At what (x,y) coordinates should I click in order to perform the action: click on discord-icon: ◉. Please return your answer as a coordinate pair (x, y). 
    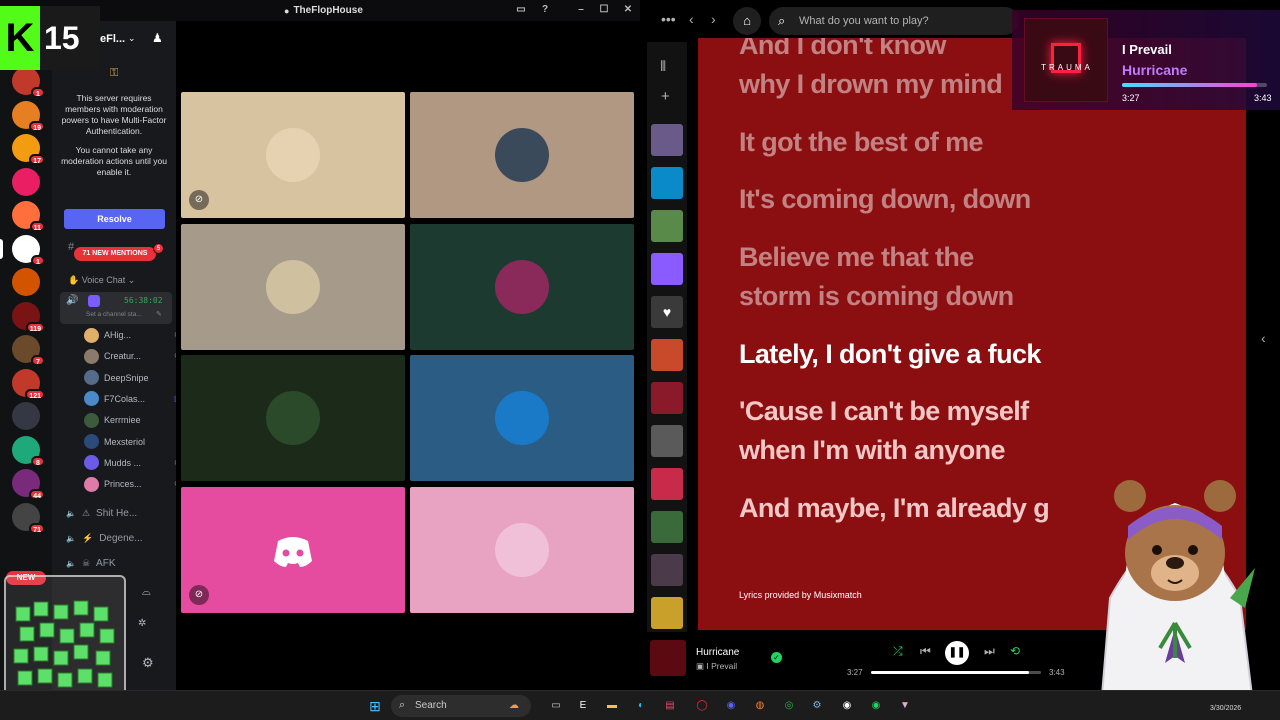
    Looking at the image, I should click on (731, 706).